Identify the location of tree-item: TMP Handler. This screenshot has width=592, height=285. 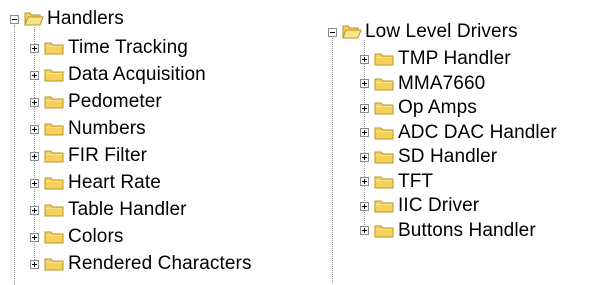
(435, 59).